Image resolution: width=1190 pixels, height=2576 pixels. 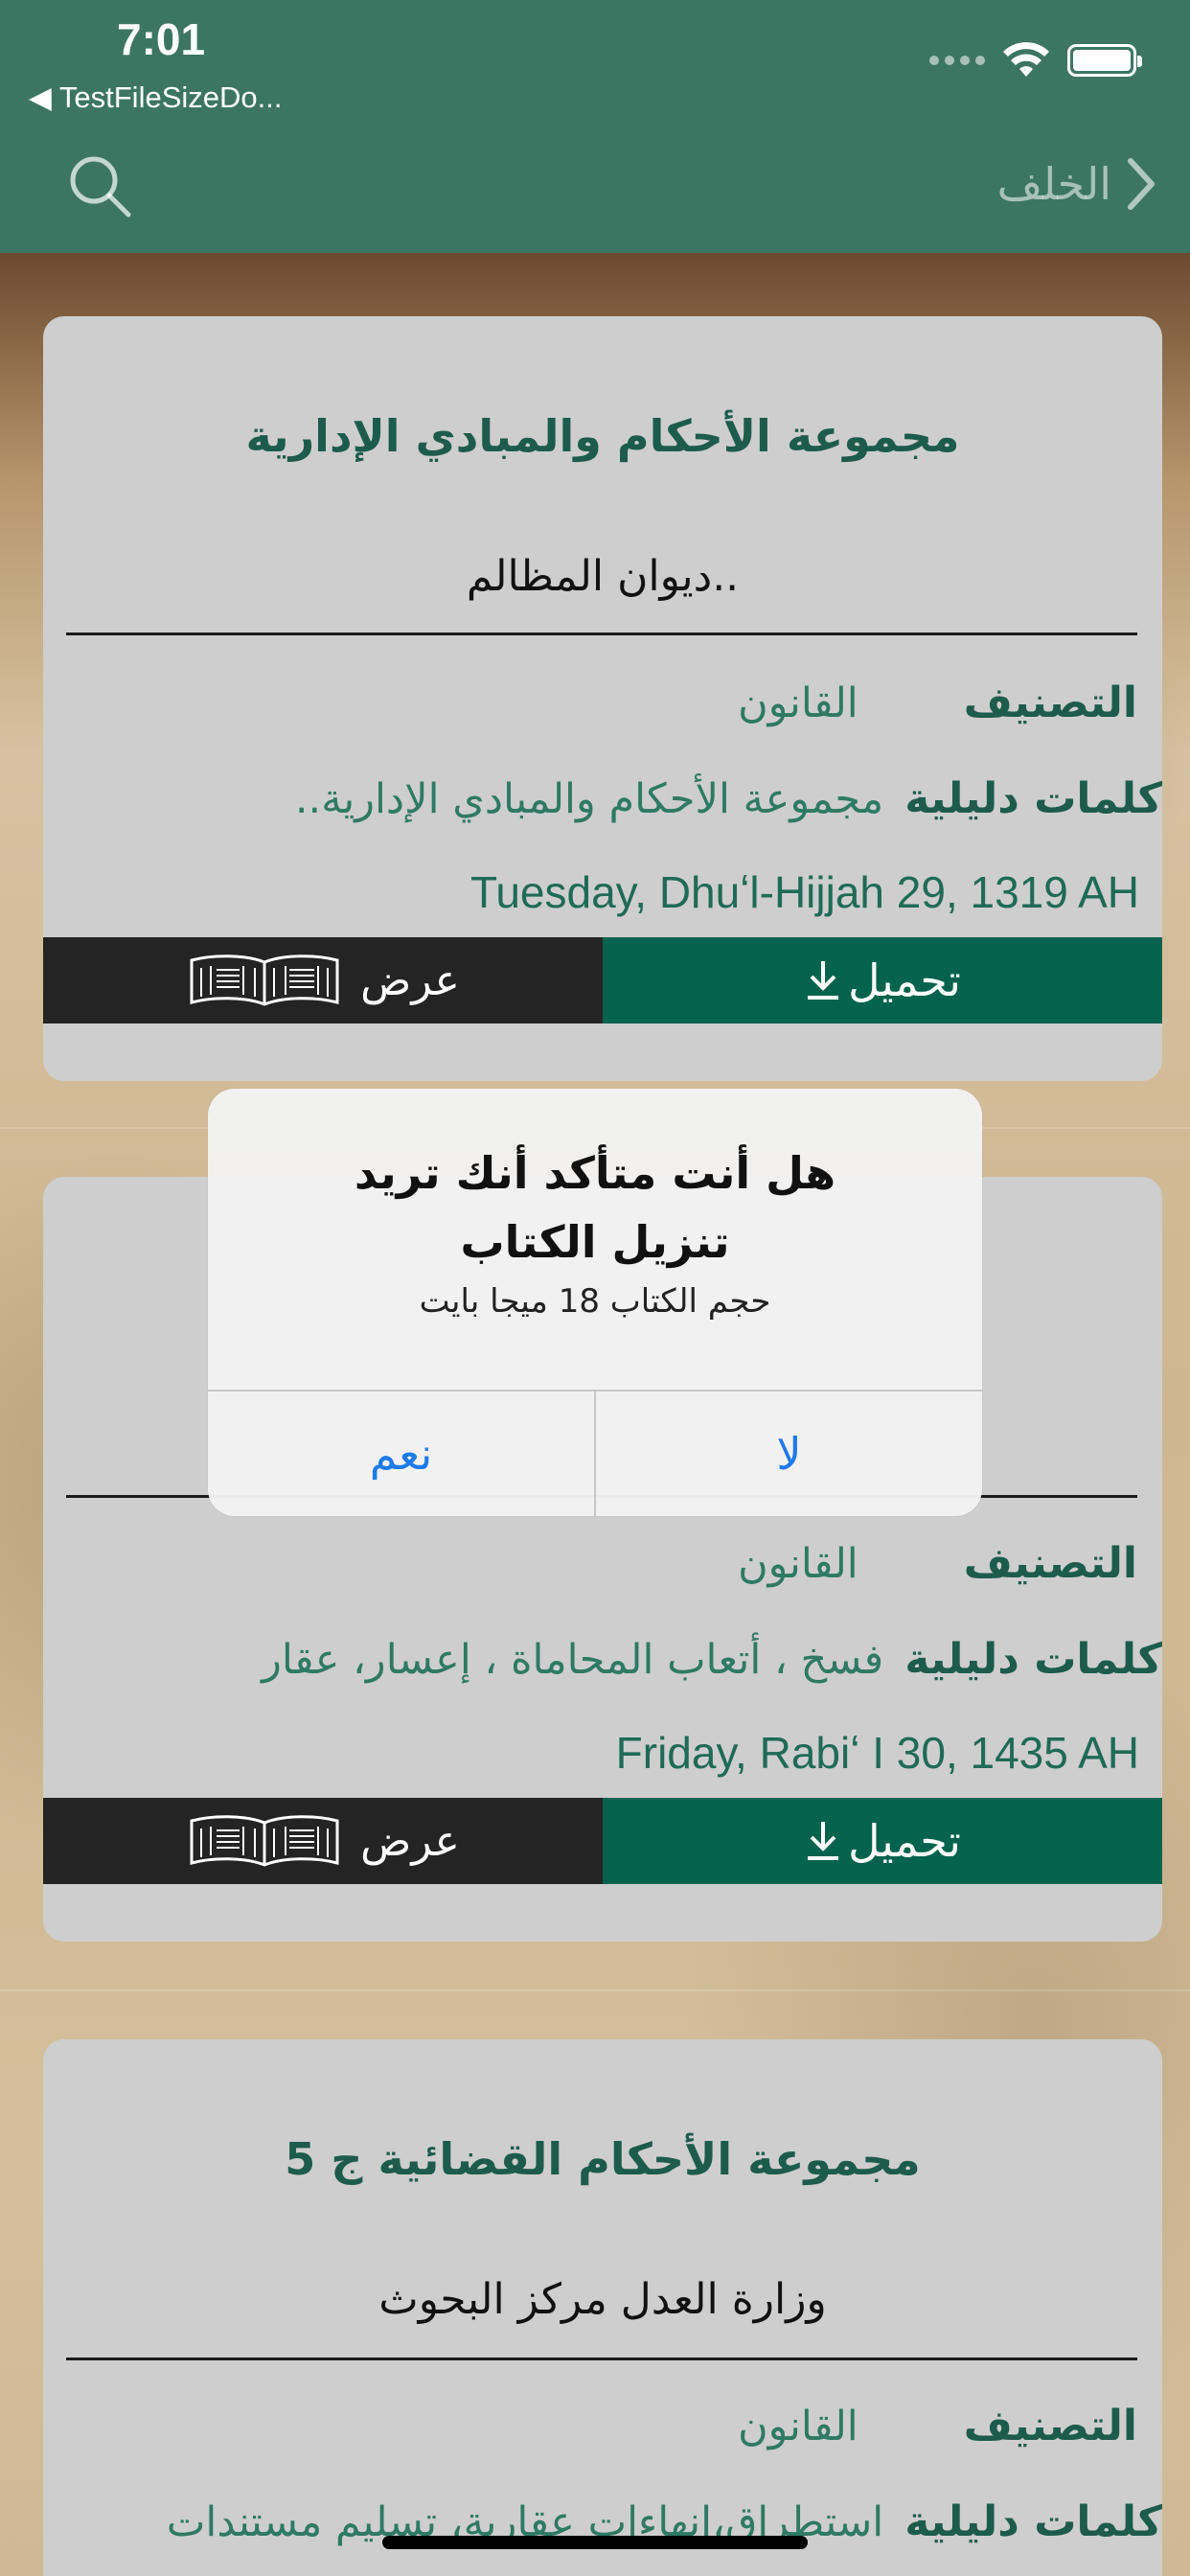 I want to click on book-date: Tuesday, Dhuʻl-Hijjah 29, 1319 AH, so click(x=804, y=892).